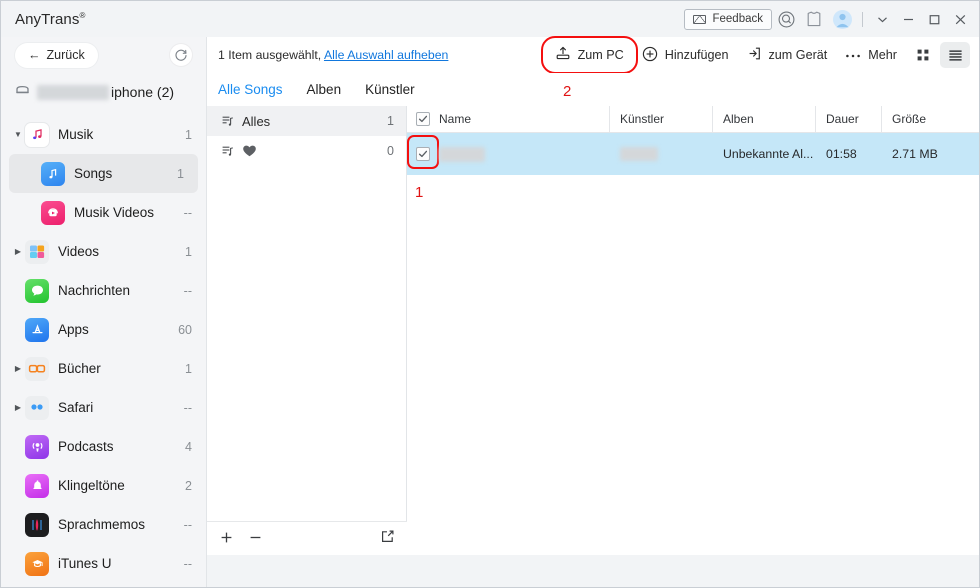 This screenshot has height=588, width=980. Describe the element at coordinates (882, 19) in the screenshot. I see `chevron-down-icon` at that location.